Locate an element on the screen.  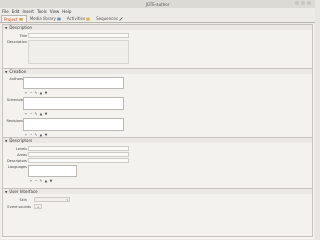
menu-tools: Tools is located at coordinates (42, 11).